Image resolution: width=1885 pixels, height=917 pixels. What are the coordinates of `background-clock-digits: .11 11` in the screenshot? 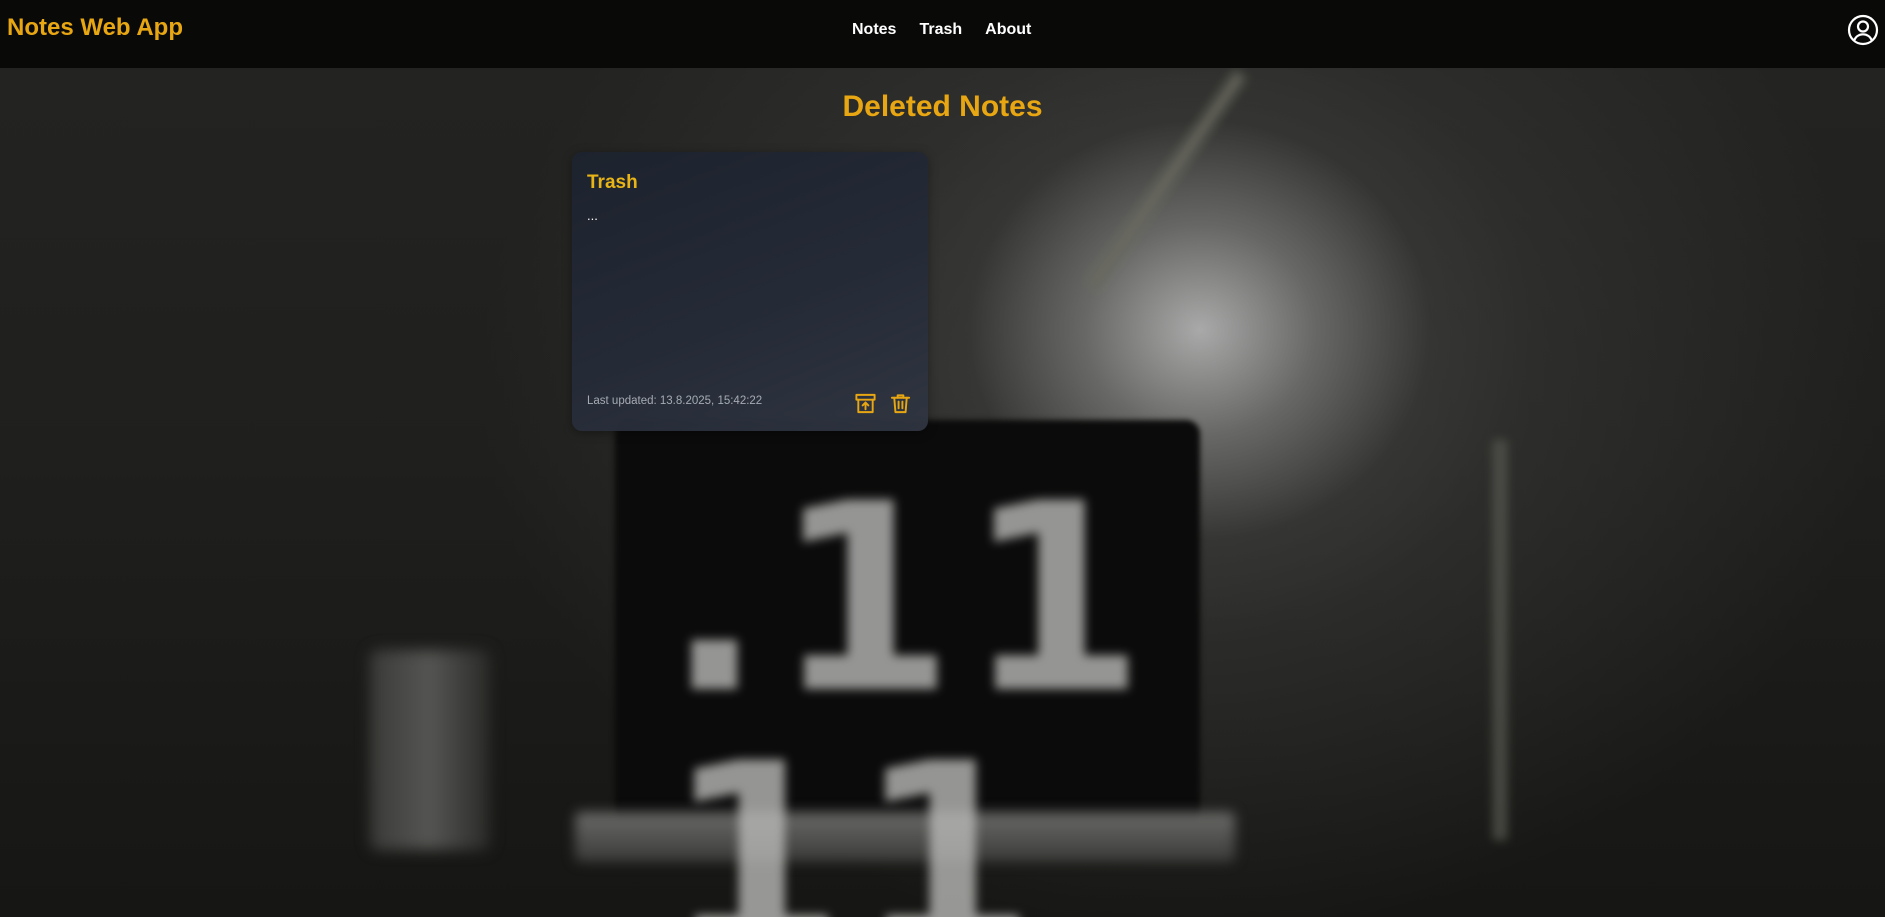 It's located at (910, 683).